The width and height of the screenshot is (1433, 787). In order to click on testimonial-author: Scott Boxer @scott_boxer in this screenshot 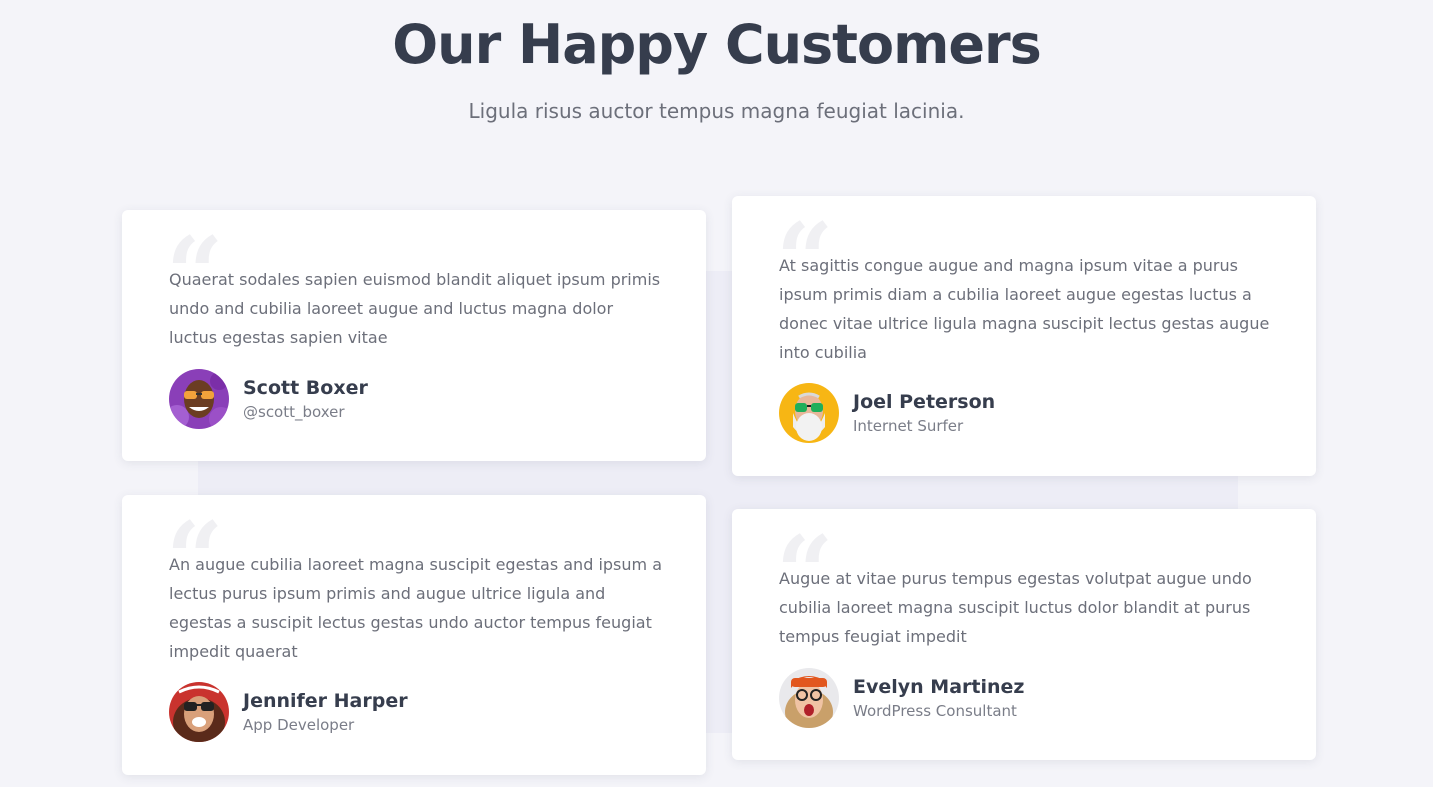, I will do `click(268, 399)`.